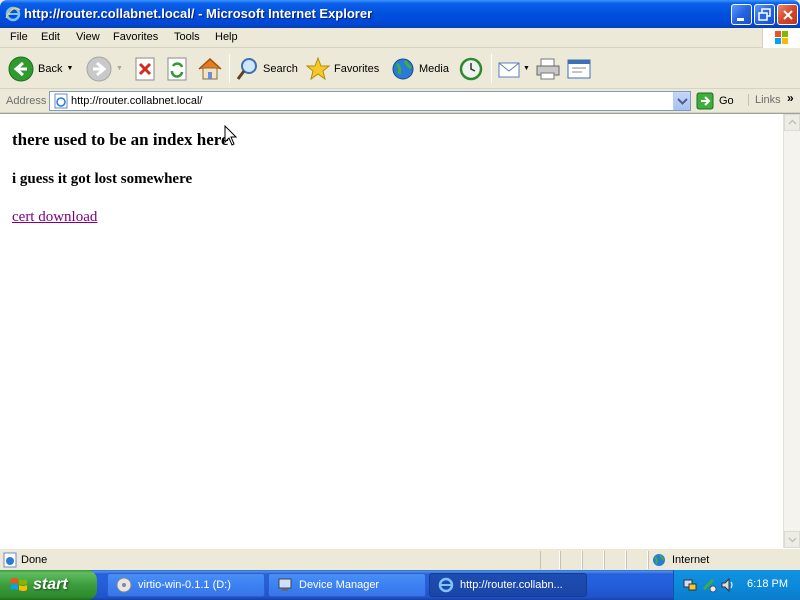 Image resolution: width=800 pixels, height=600 pixels. Describe the element at coordinates (285, 584) in the screenshot. I see `device-manager-icon` at that location.